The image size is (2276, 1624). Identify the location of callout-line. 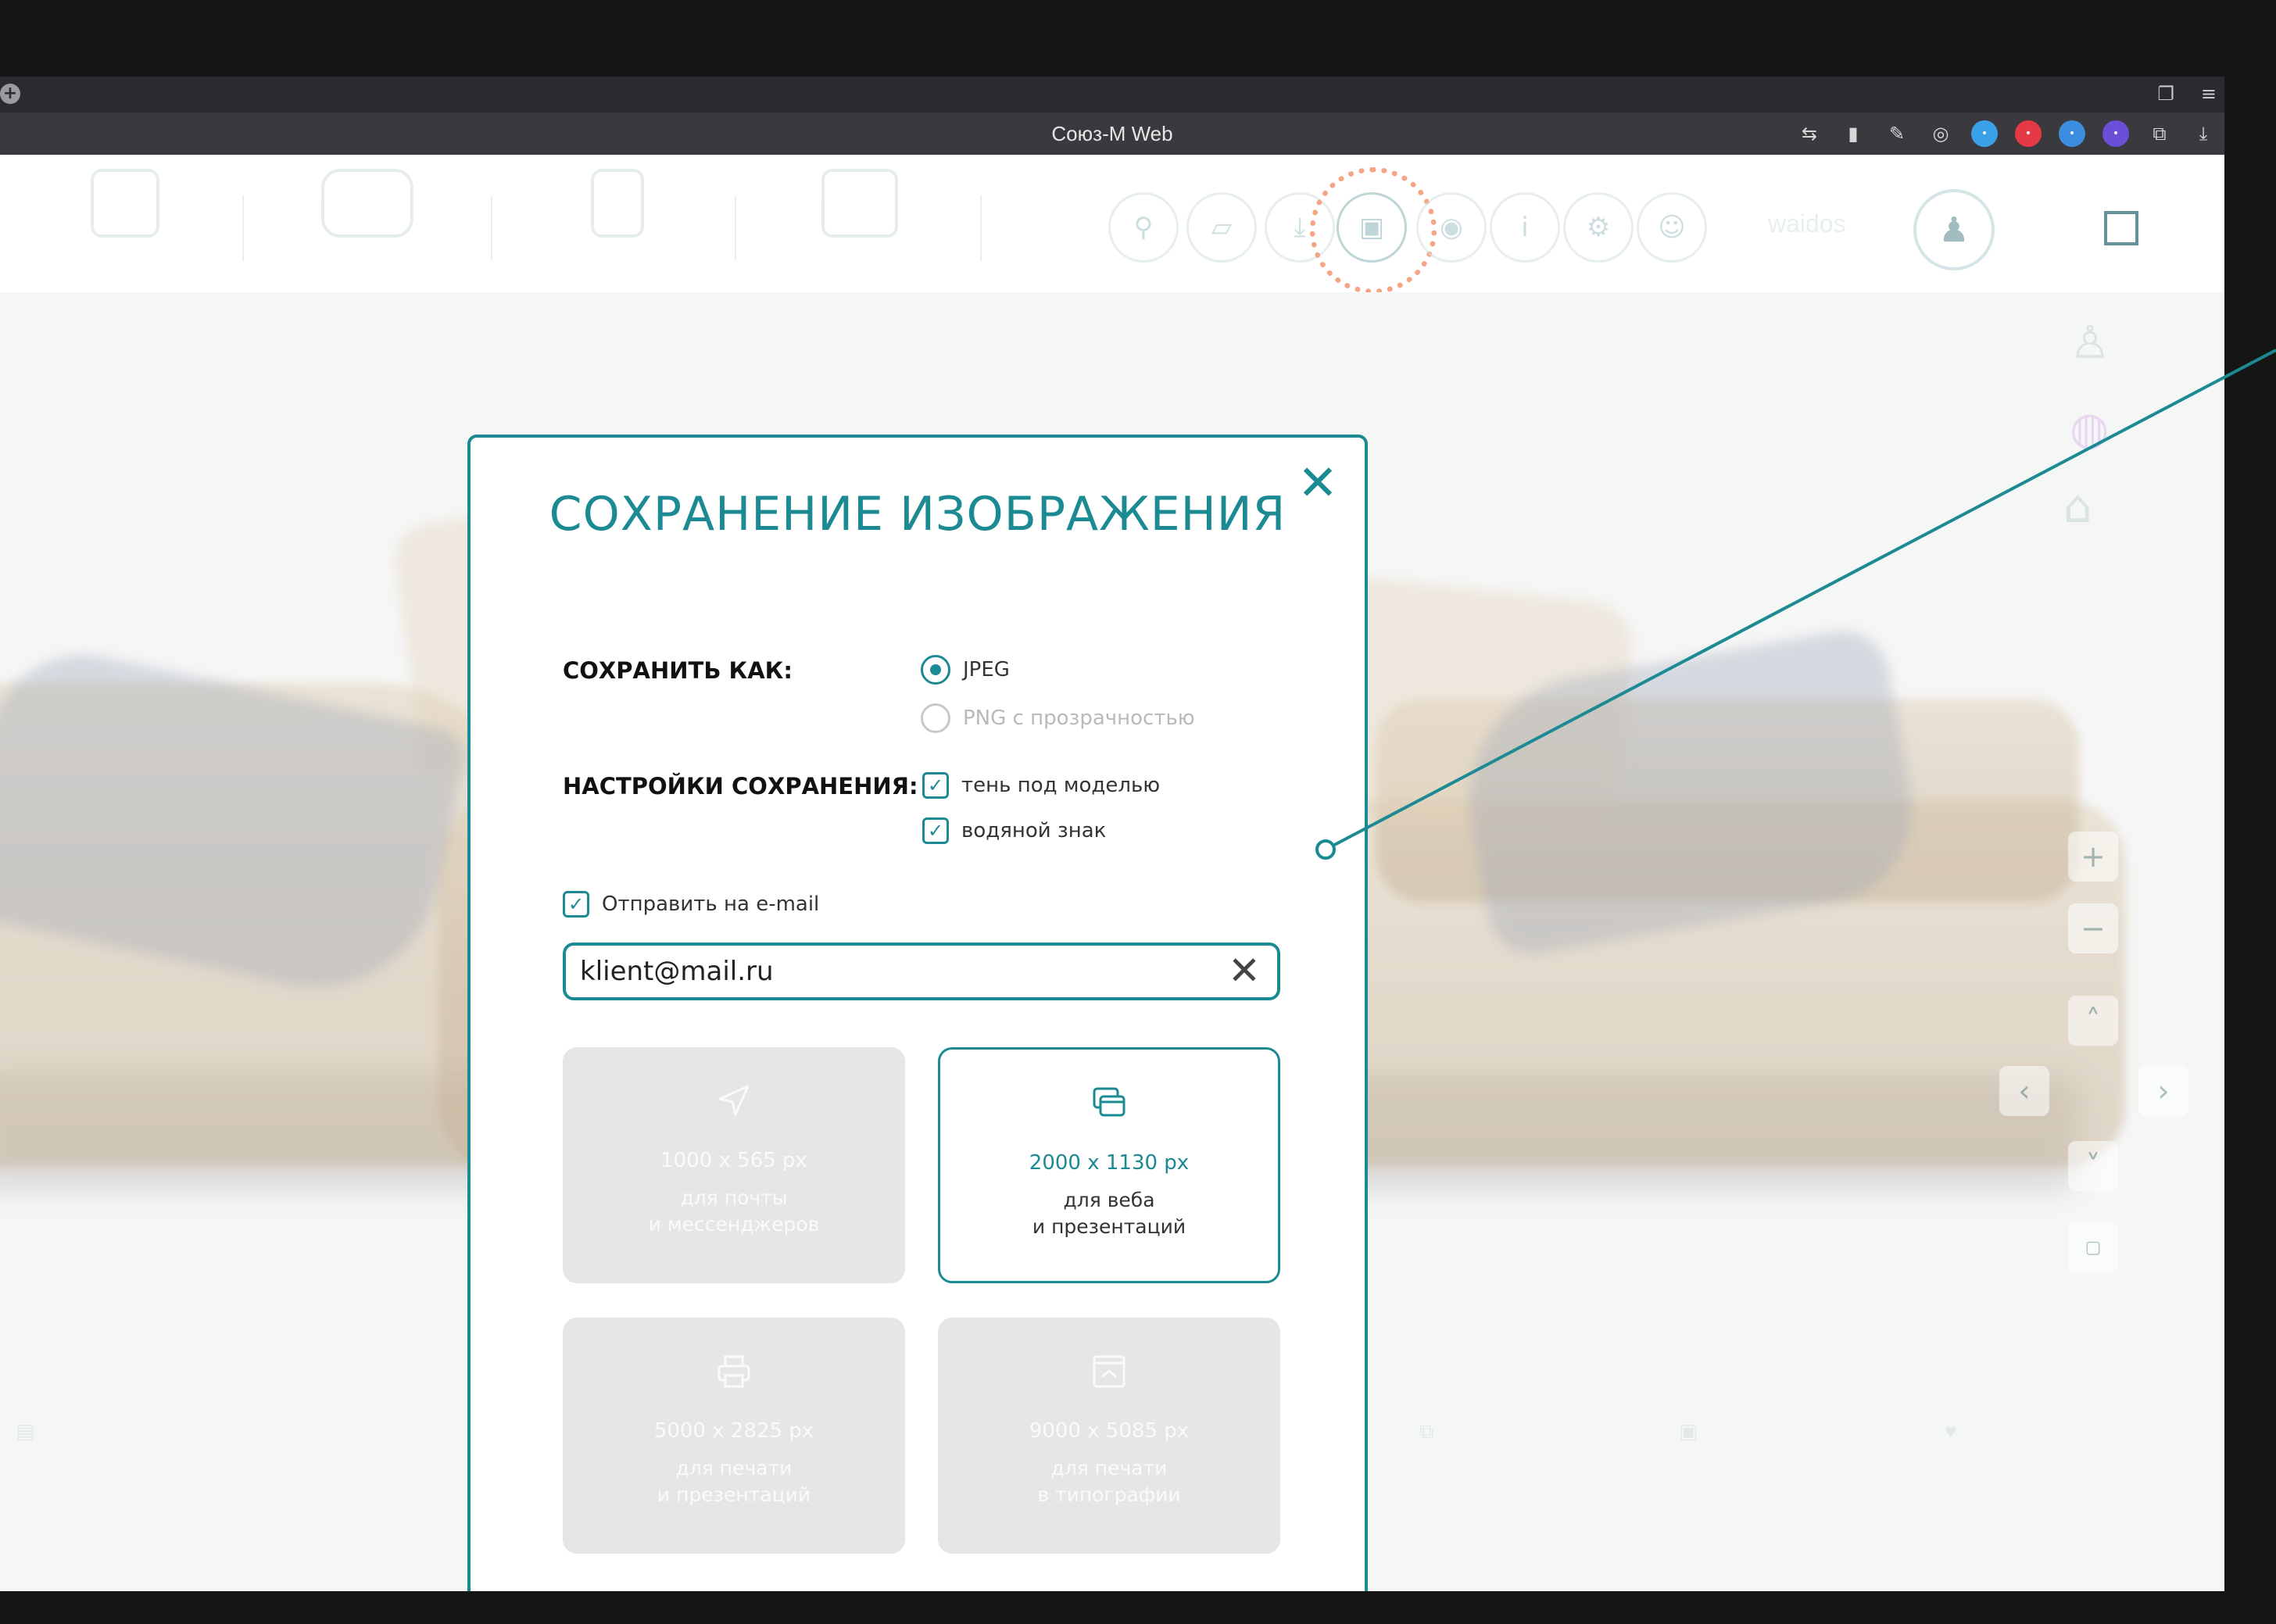
(1795, 604).